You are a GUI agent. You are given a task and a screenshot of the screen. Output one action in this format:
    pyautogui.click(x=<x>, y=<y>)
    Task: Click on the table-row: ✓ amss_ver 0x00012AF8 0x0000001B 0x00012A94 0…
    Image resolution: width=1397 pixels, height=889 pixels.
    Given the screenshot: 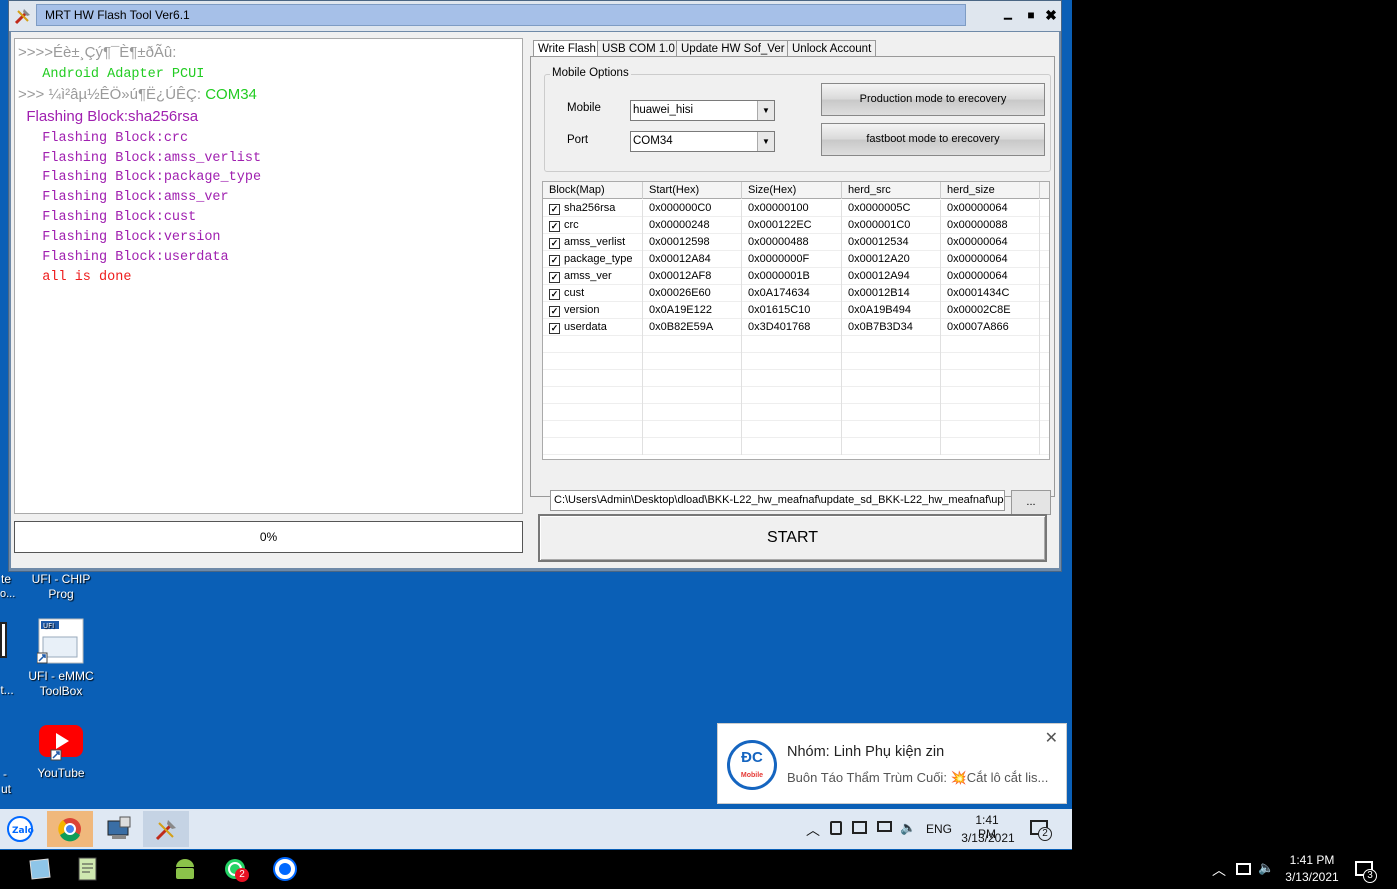 What is the action you would take?
    pyautogui.click(x=796, y=276)
    